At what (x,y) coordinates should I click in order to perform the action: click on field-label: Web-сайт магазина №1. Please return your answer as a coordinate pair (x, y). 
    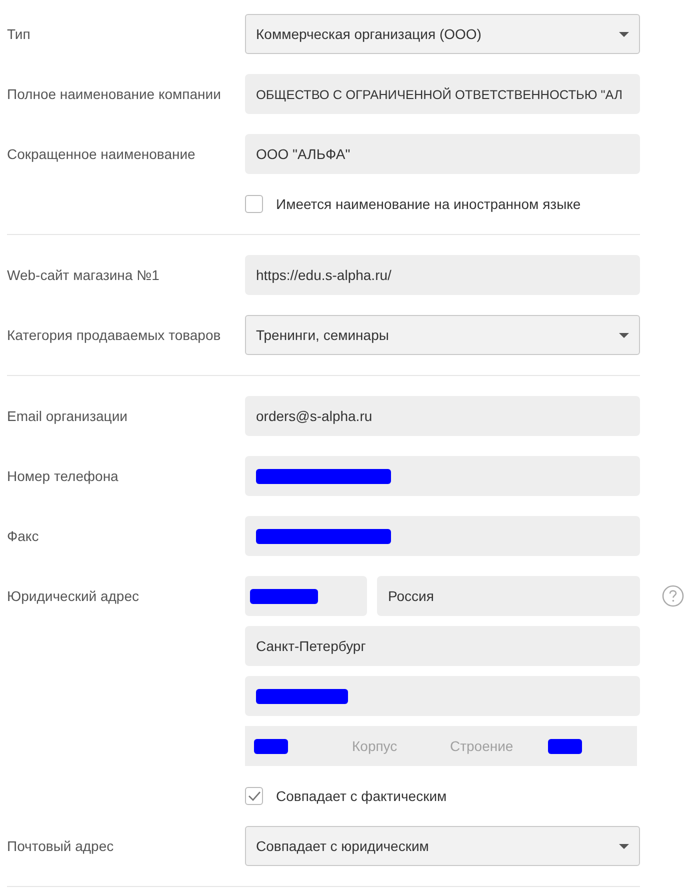
    Looking at the image, I should click on (83, 275).